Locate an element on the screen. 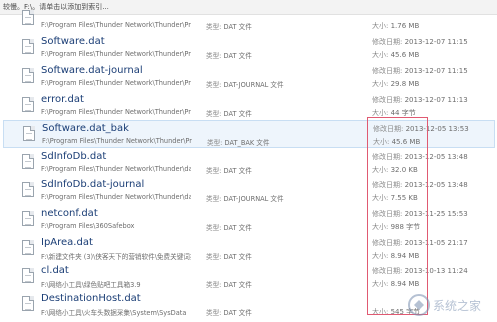 The width and height of the screenshot is (497, 322). file-modified-date: 修改日期: 2013-12-07 11:15 is located at coordinates (420, 42).